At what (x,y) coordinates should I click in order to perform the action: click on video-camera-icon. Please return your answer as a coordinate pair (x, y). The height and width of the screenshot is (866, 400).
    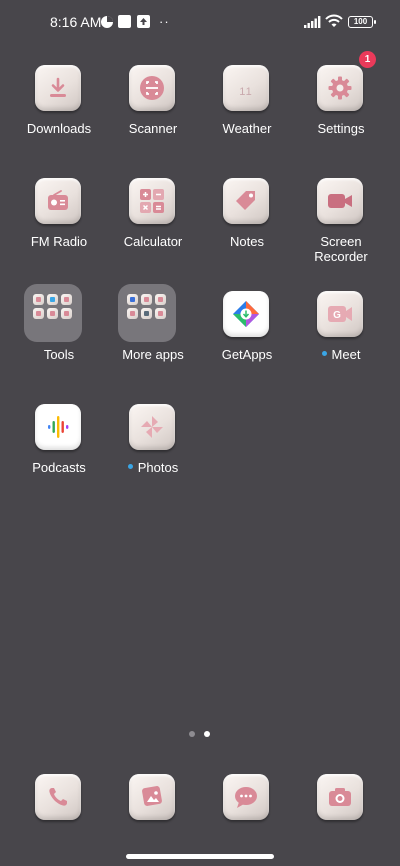
    Looking at the image, I should click on (340, 201).